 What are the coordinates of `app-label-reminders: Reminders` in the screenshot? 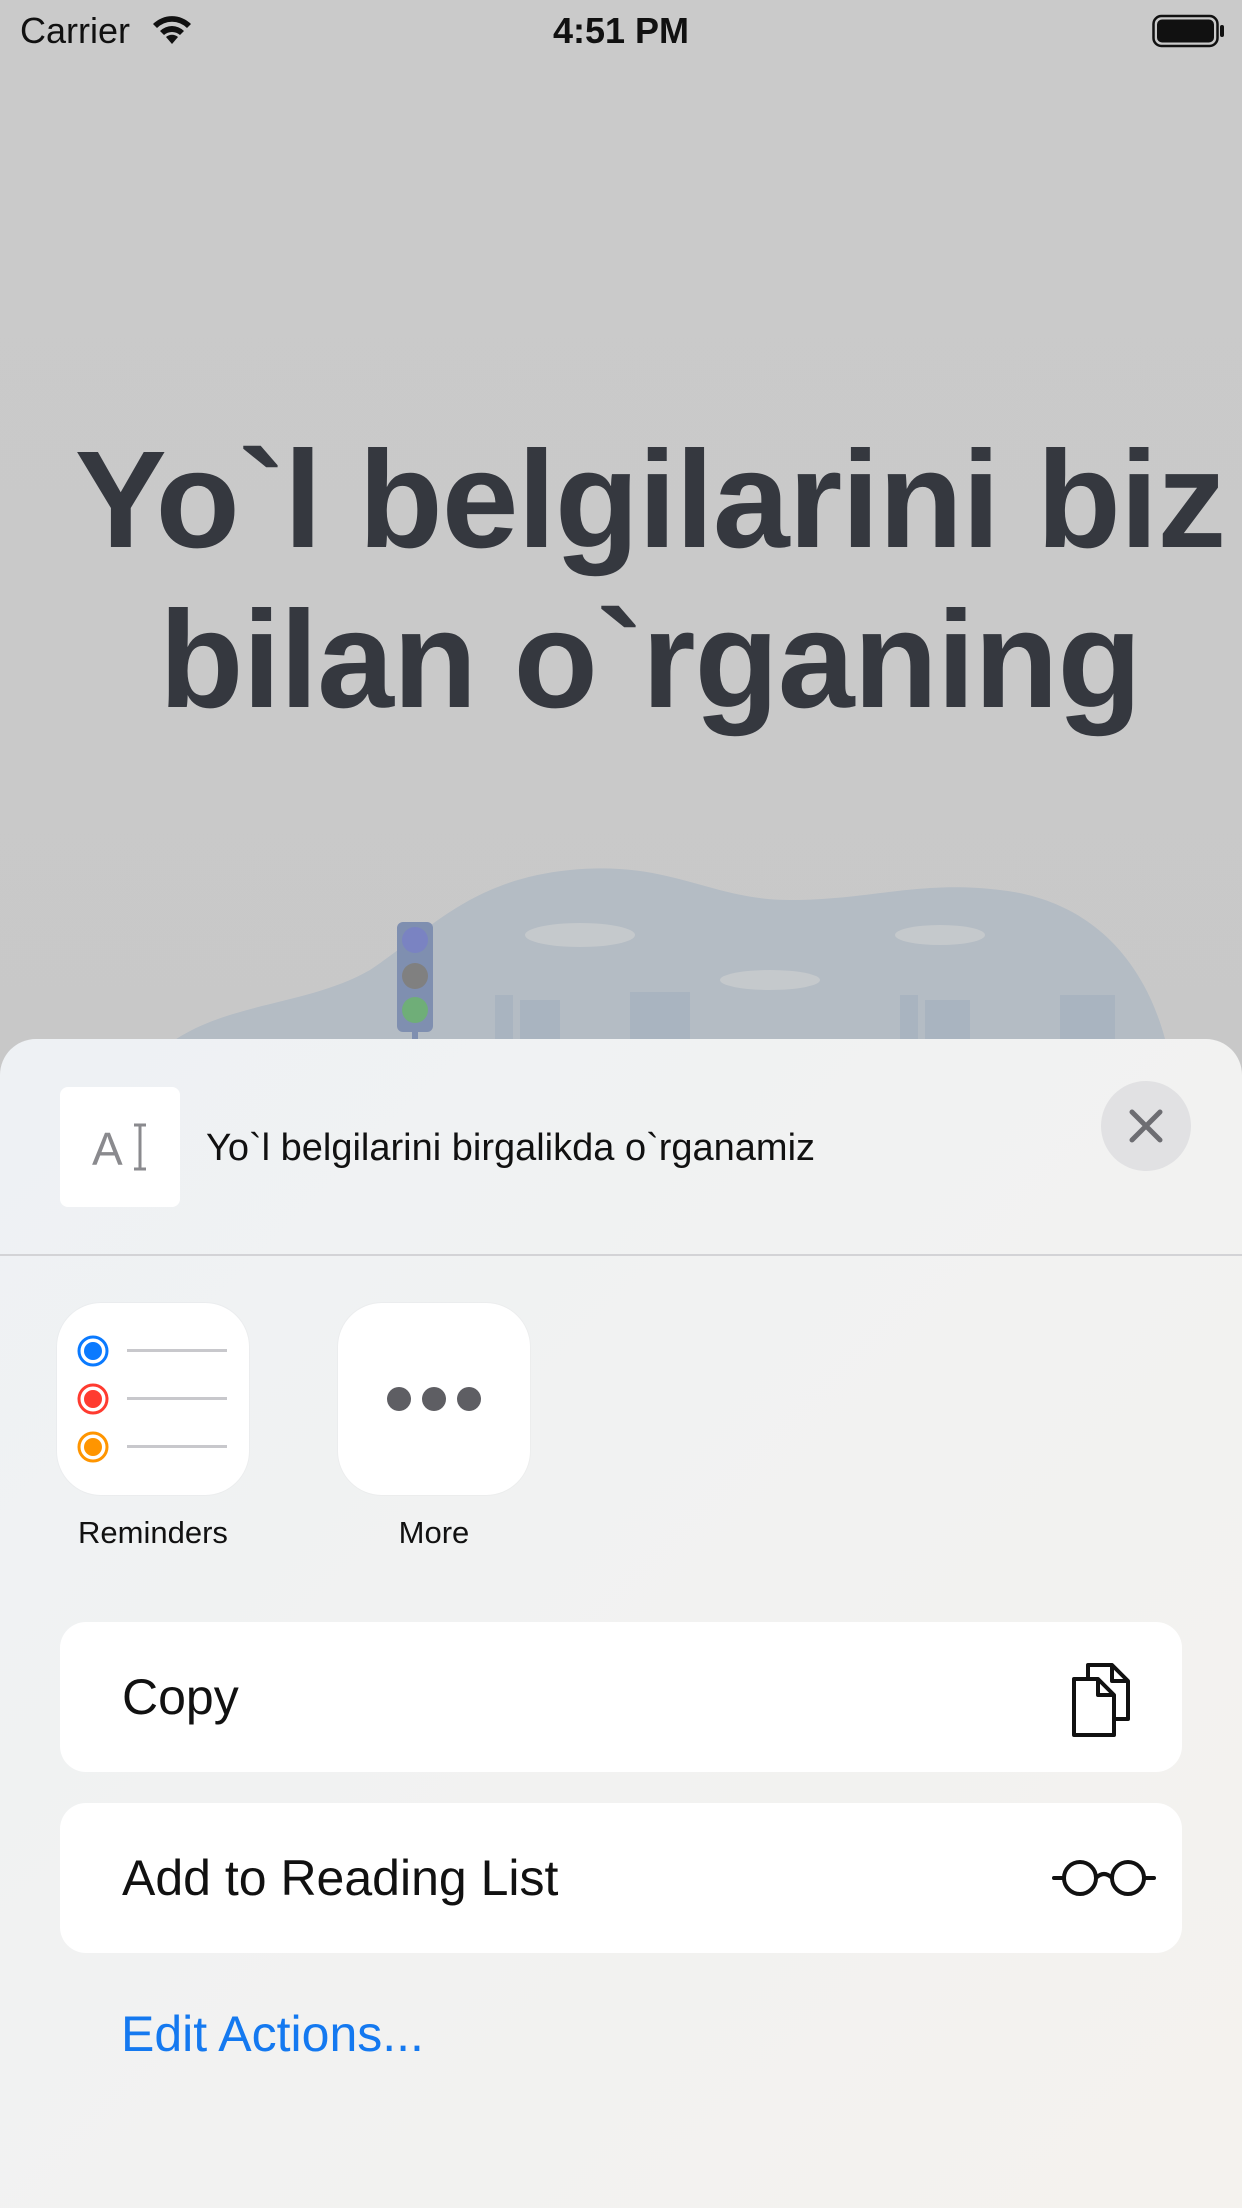 It's located at (153, 1532).